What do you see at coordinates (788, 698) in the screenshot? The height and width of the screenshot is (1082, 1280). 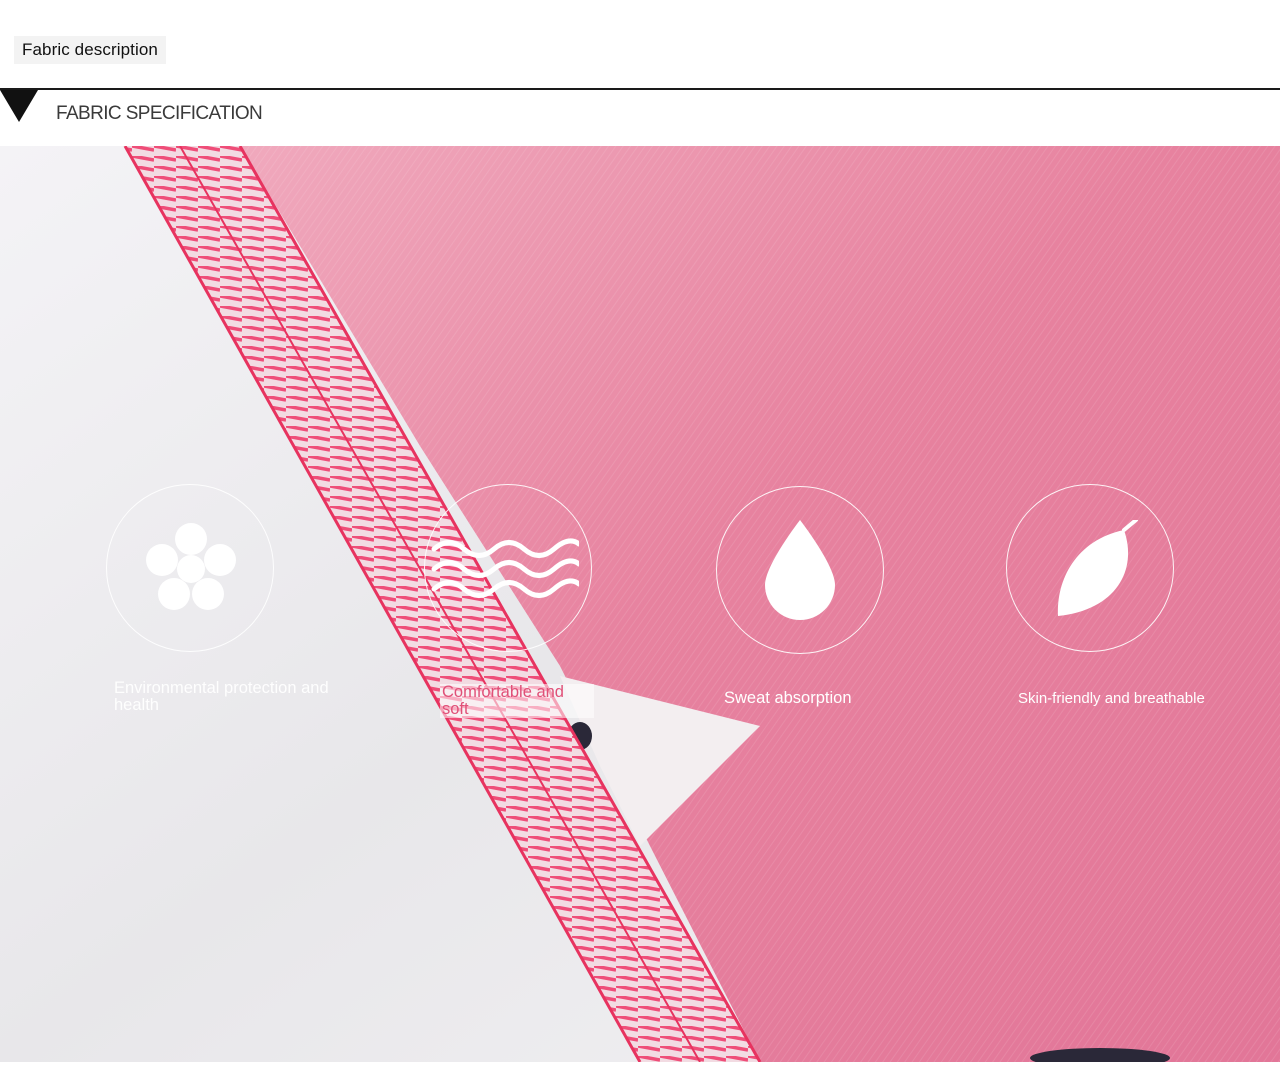 I see `feature-label: Sweat absorption` at bounding box center [788, 698].